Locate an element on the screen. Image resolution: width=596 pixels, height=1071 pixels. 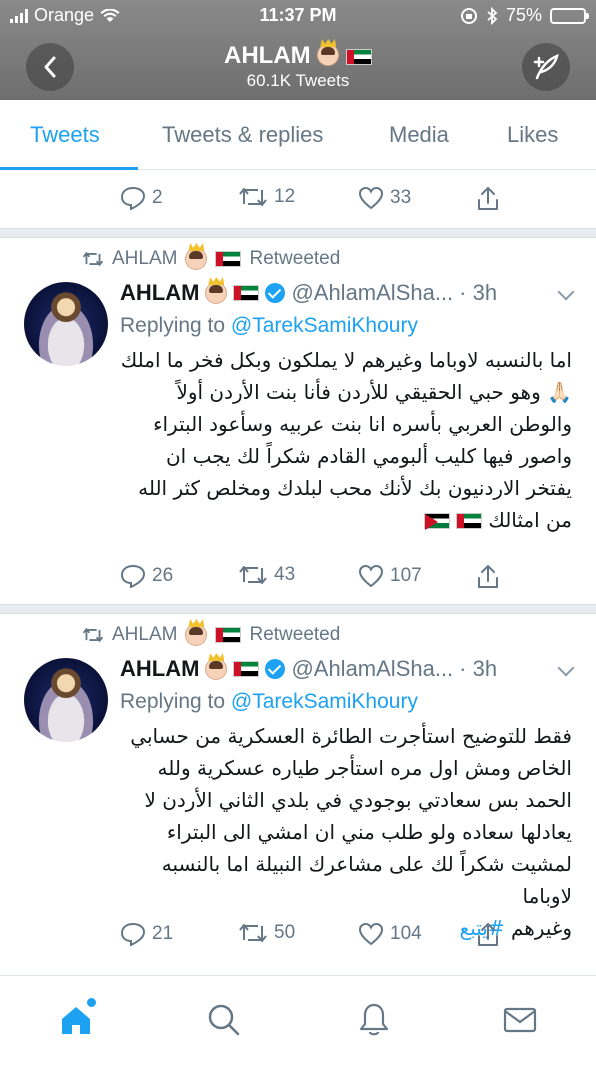
like-button: 107 is located at coordinates (390, 576).